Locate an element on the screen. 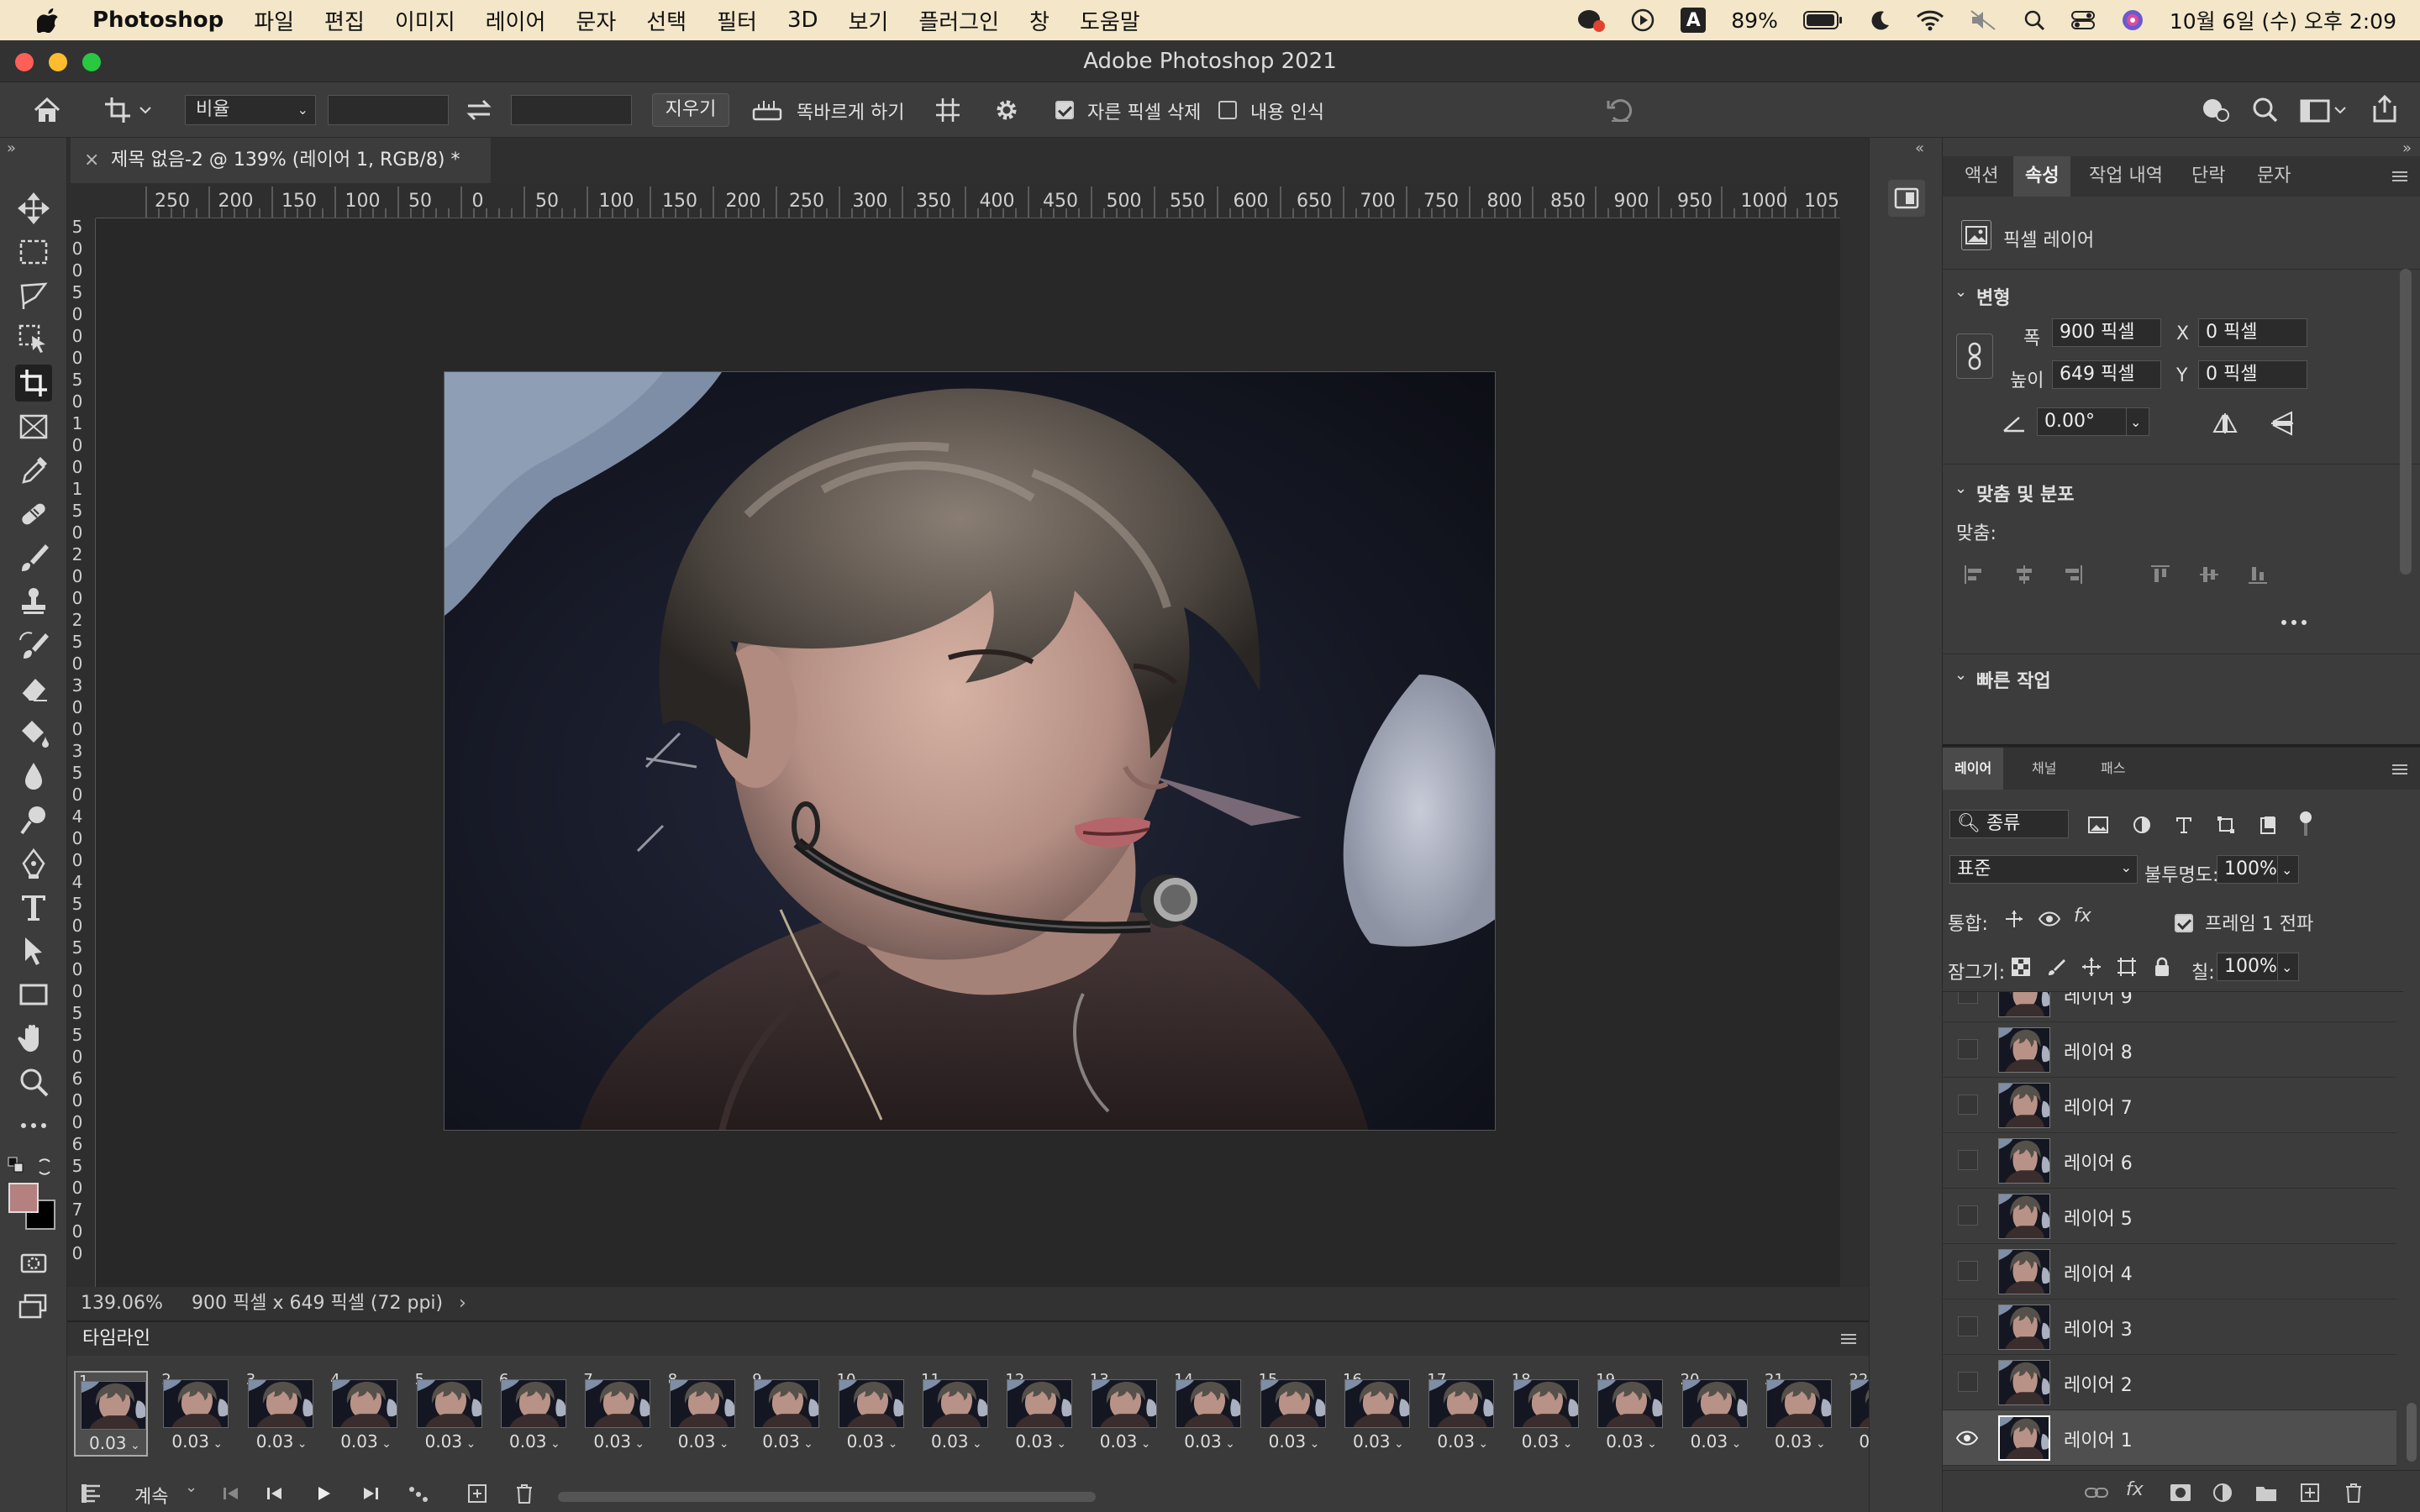 Image resolution: width=2420 pixels, height=1512 pixels. align-right-icon is located at coordinates (2073, 574).